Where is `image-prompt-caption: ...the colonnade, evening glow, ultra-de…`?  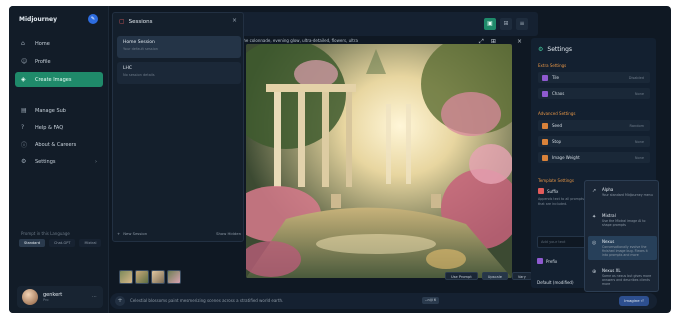 image-prompt-caption: ...the colonnade, evening glow, ultra-de… is located at coordinates (298, 40).